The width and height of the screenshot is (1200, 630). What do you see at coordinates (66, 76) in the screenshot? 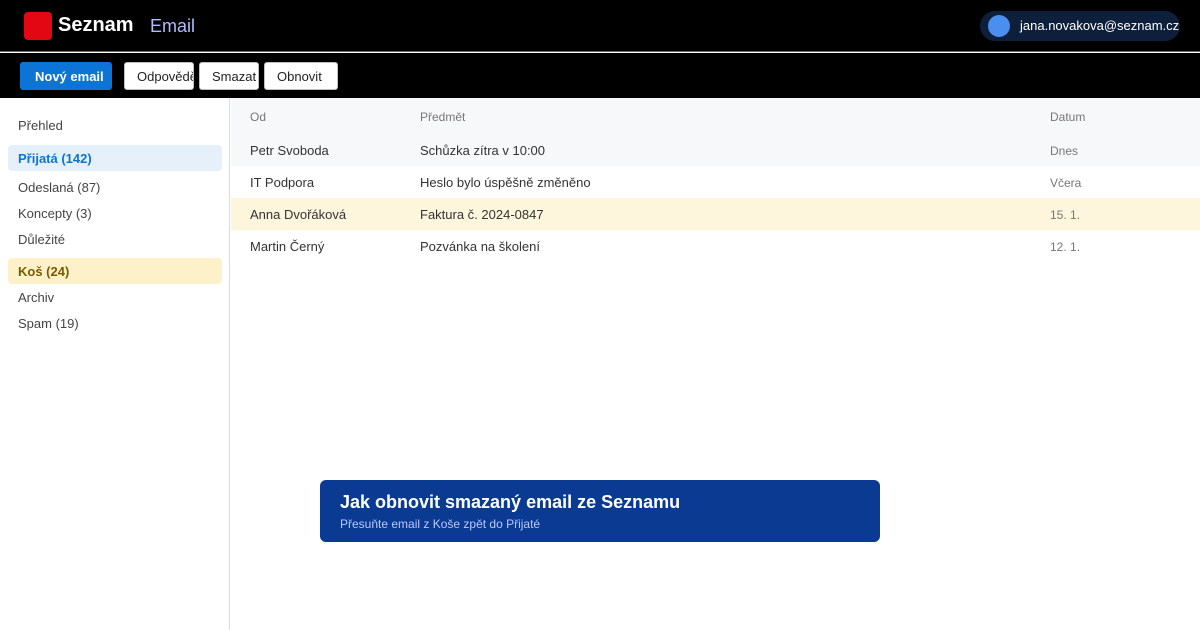
I see `new-email-button: Nový email` at bounding box center [66, 76].